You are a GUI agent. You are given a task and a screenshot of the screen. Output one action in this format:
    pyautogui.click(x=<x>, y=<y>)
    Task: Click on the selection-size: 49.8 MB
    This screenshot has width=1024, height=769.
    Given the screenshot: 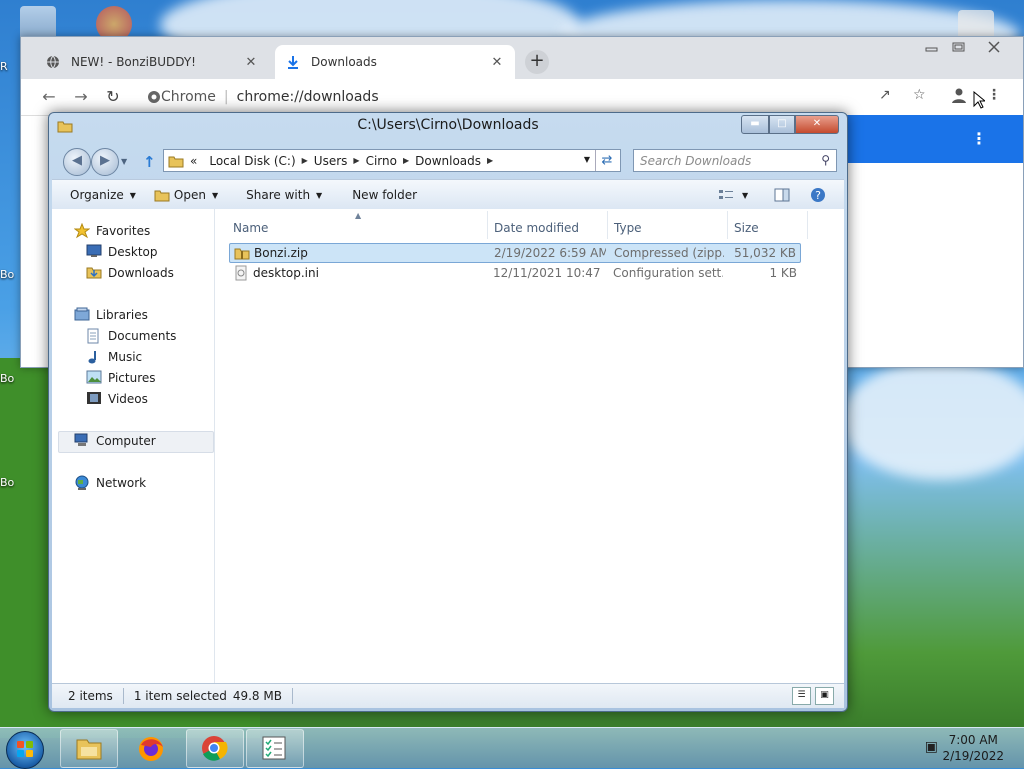 What is the action you would take?
    pyautogui.click(x=257, y=696)
    